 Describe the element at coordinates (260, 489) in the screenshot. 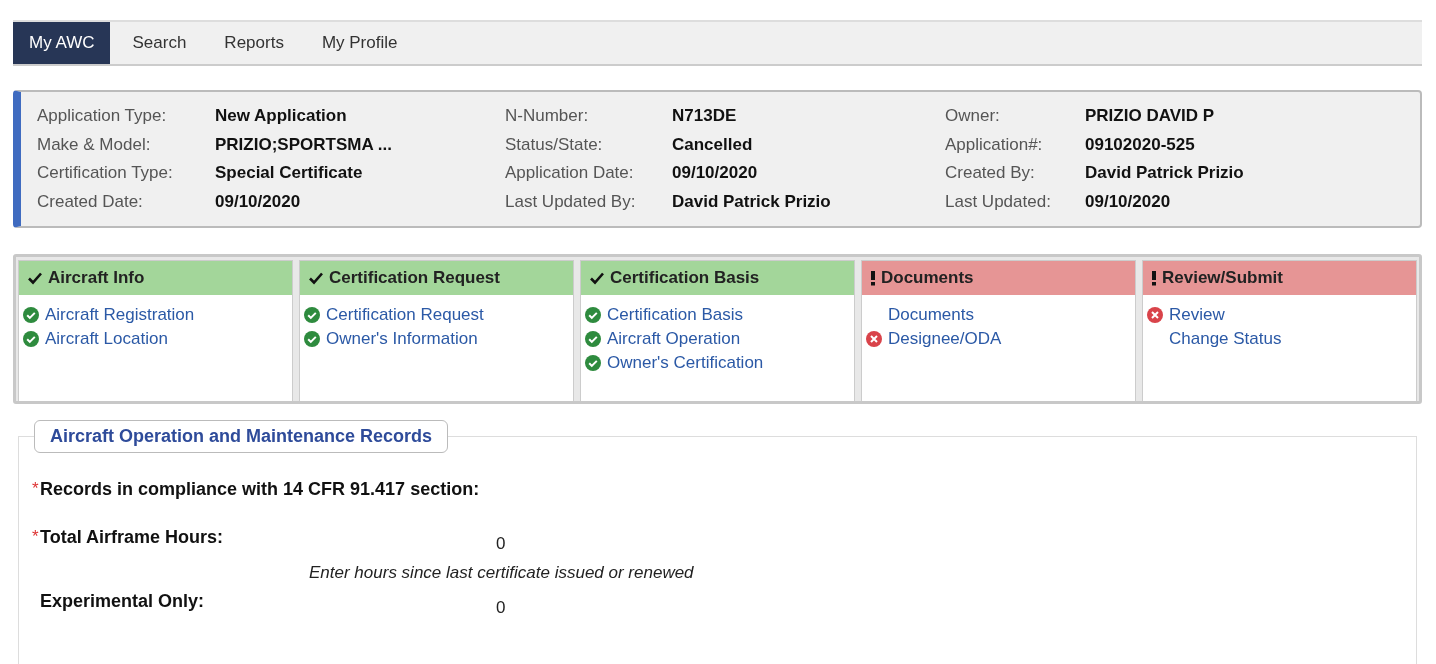

I see `field-label: Records in compliance with 14 CFR 91.417 section:` at that location.